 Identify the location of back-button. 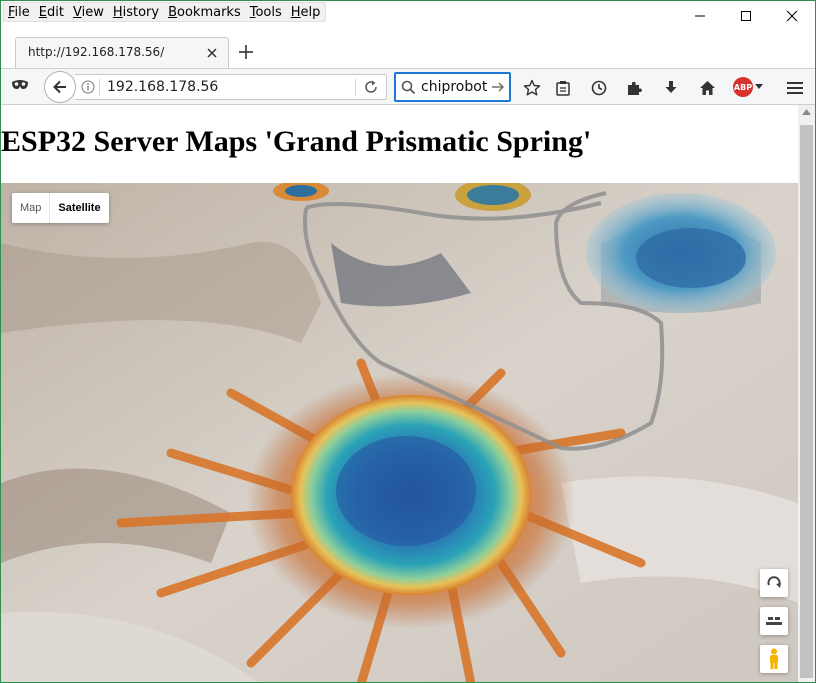
(60, 87).